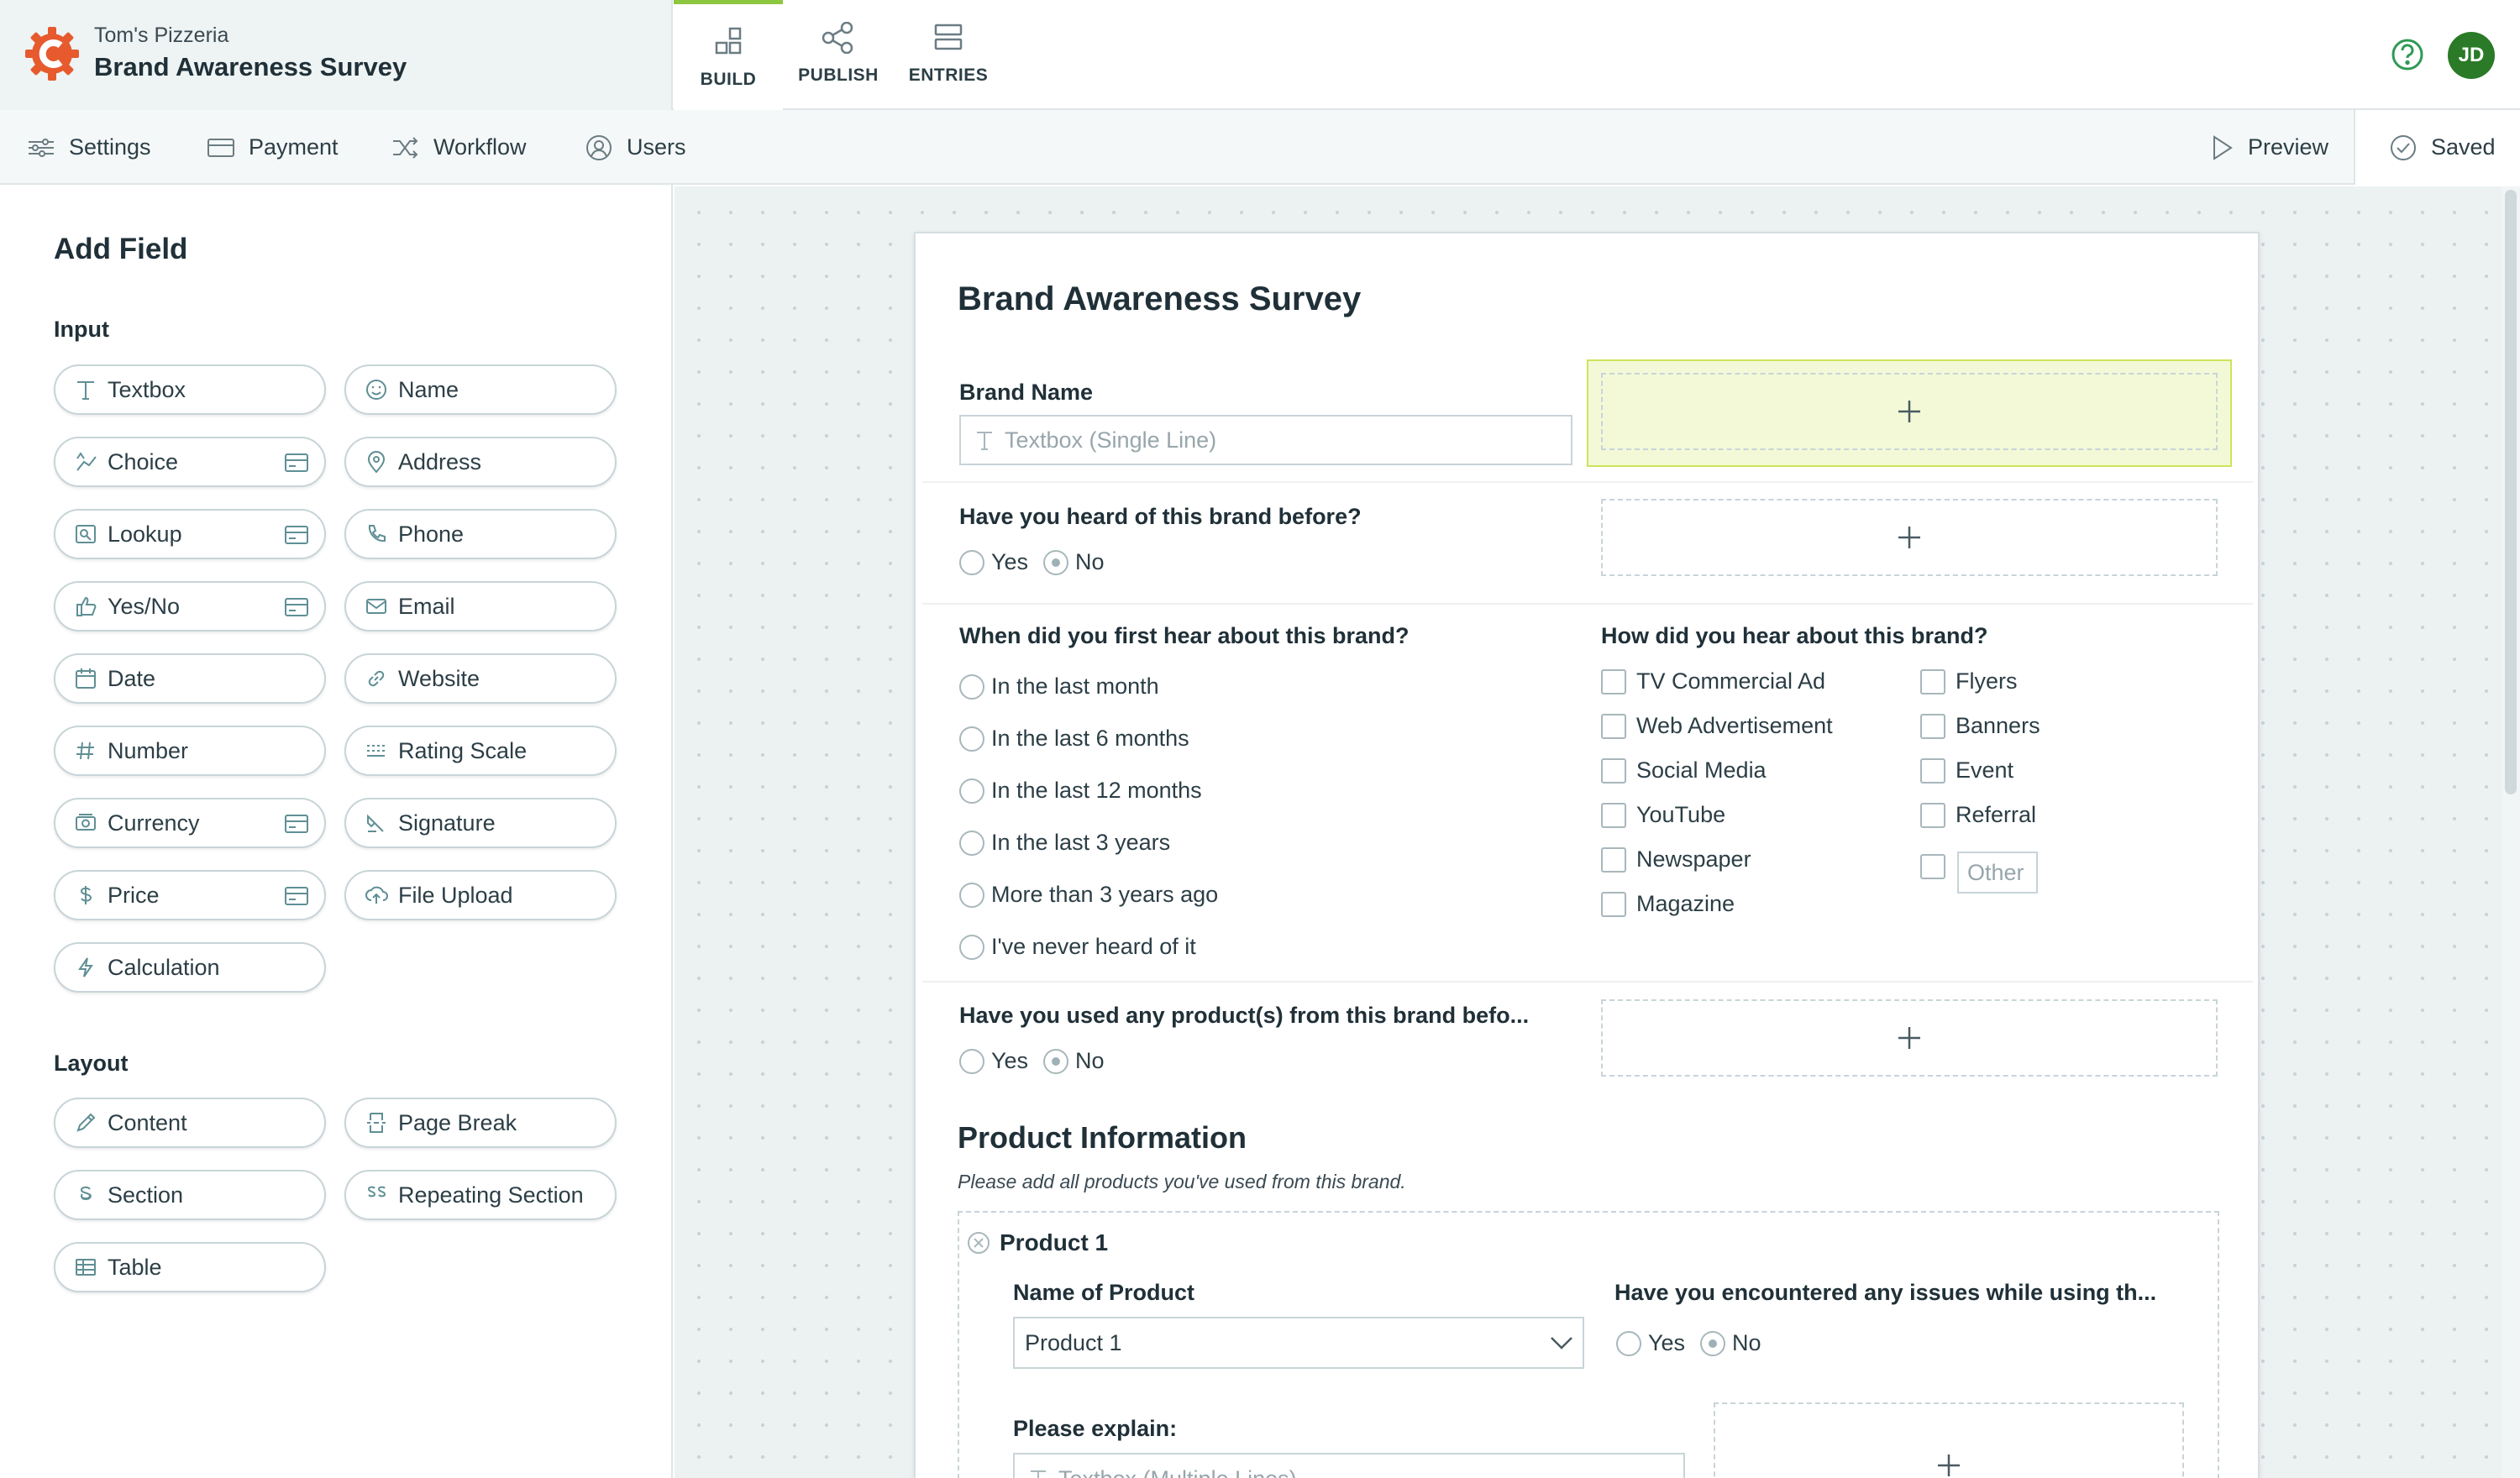  What do you see at coordinates (1663, 815) in the screenshot?
I see `how-hear-option: YouTube` at bounding box center [1663, 815].